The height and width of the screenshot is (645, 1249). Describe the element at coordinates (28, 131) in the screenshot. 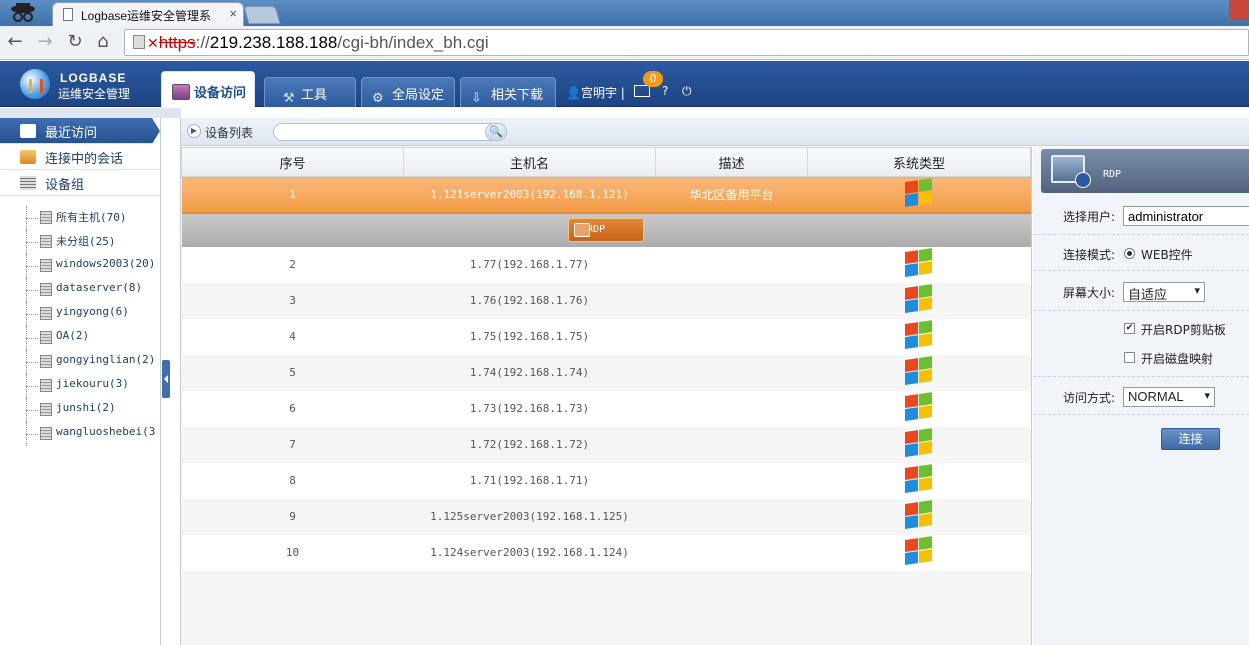

I see `recent-icon` at that location.